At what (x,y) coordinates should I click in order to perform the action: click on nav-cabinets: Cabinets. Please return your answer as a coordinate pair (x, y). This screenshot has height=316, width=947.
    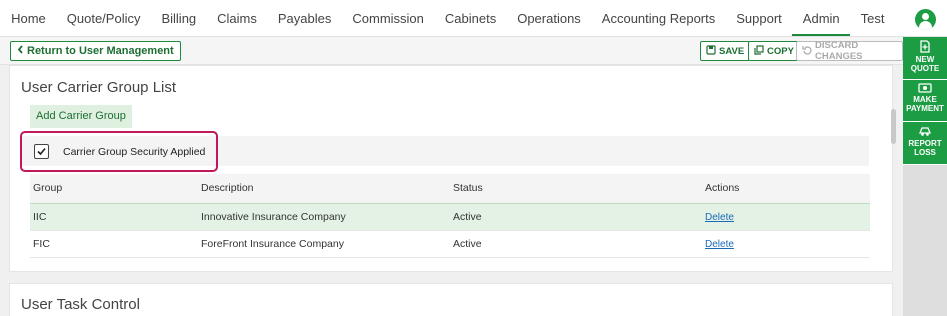
    Looking at the image, I should click on (470, 18).